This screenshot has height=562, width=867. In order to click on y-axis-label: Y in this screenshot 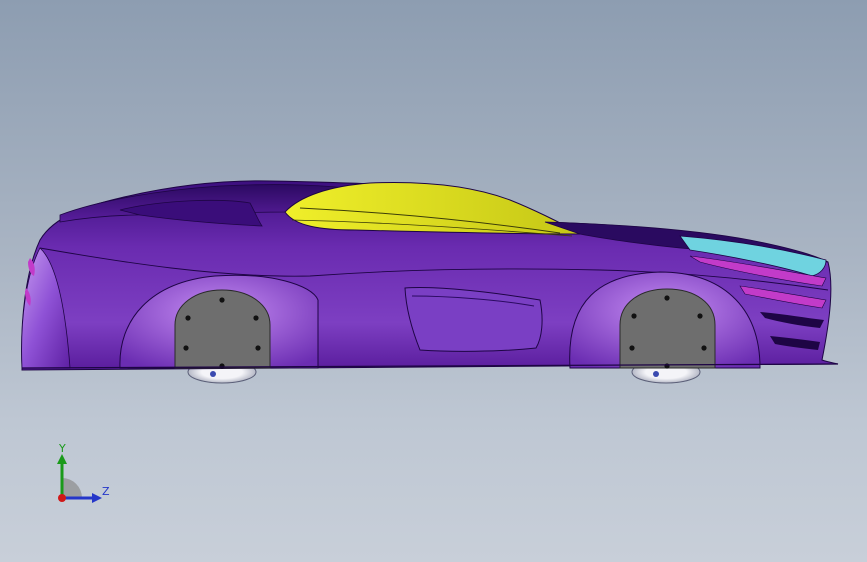, I will do `click(62, 448)`.